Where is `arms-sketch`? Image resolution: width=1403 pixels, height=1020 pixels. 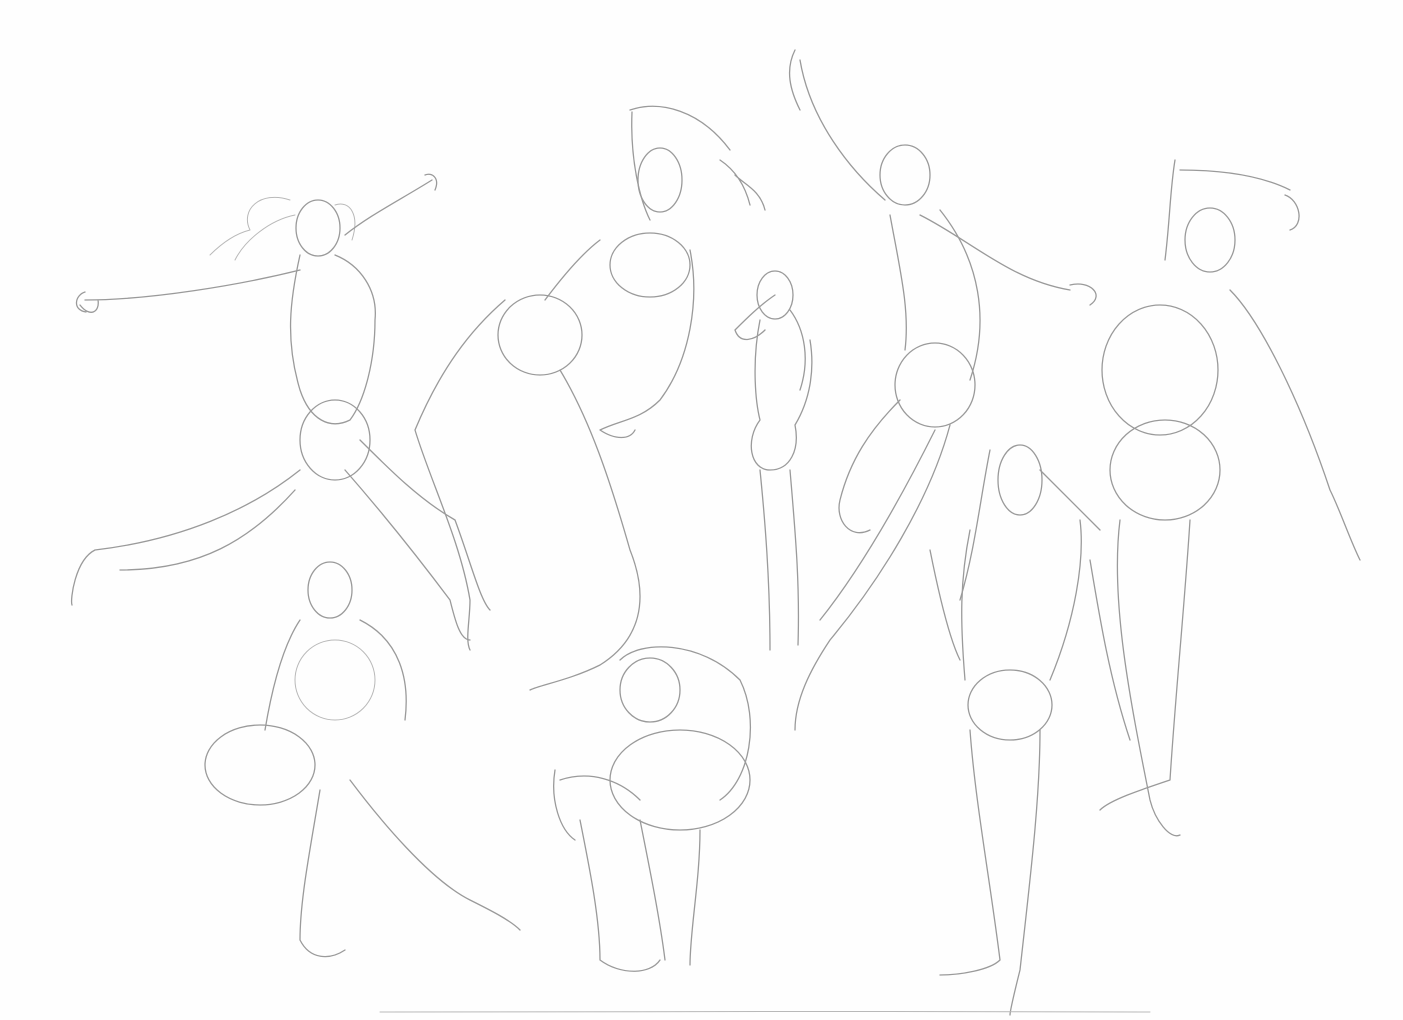 arms-sketch is located at coordinates (1030, 645).